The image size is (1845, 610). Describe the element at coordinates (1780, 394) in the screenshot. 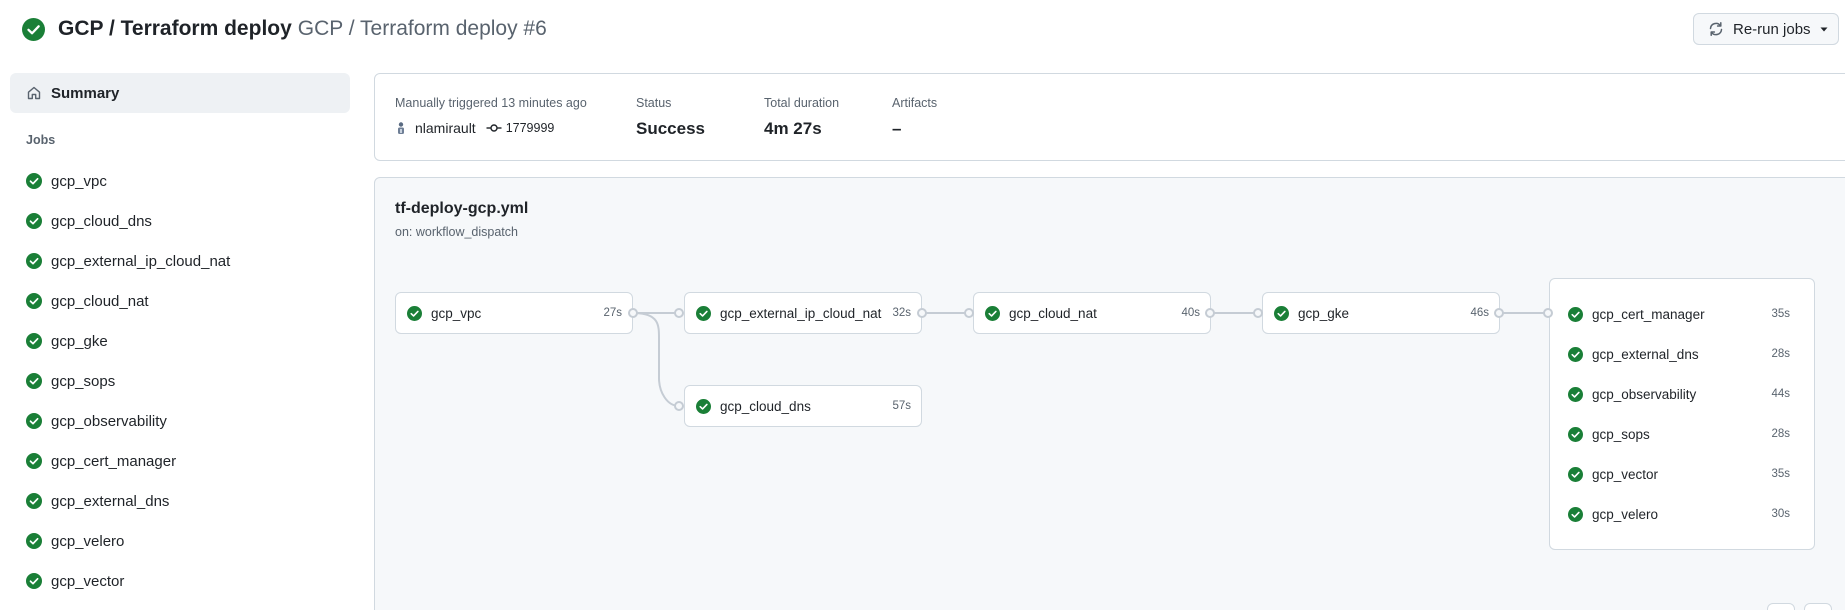

I see `job-duration: 44s` at that location.